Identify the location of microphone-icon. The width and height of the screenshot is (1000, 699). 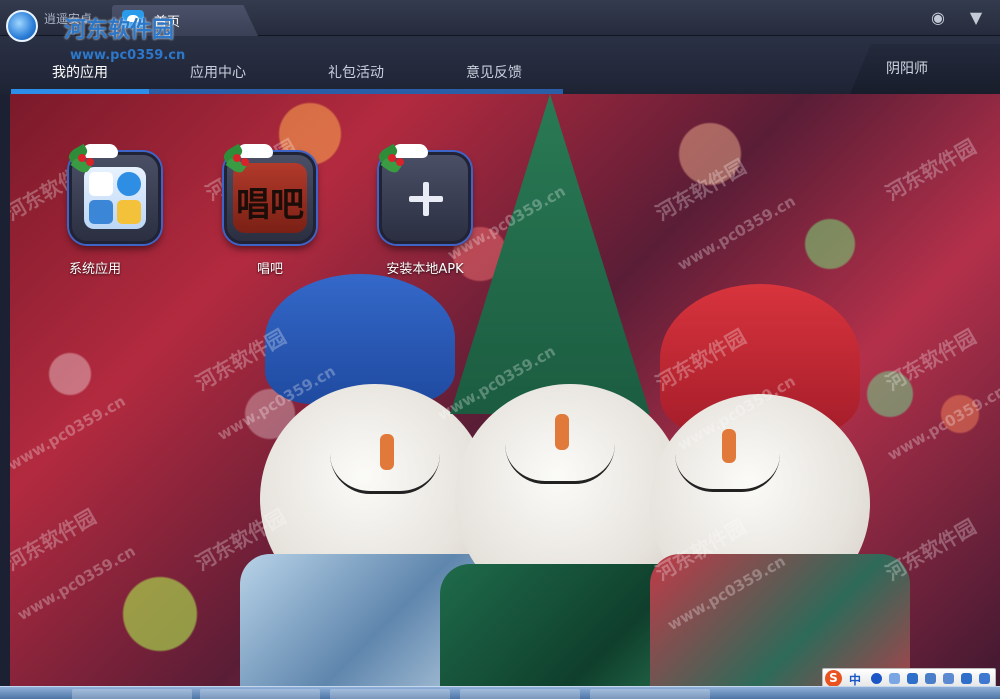
(912, 678).